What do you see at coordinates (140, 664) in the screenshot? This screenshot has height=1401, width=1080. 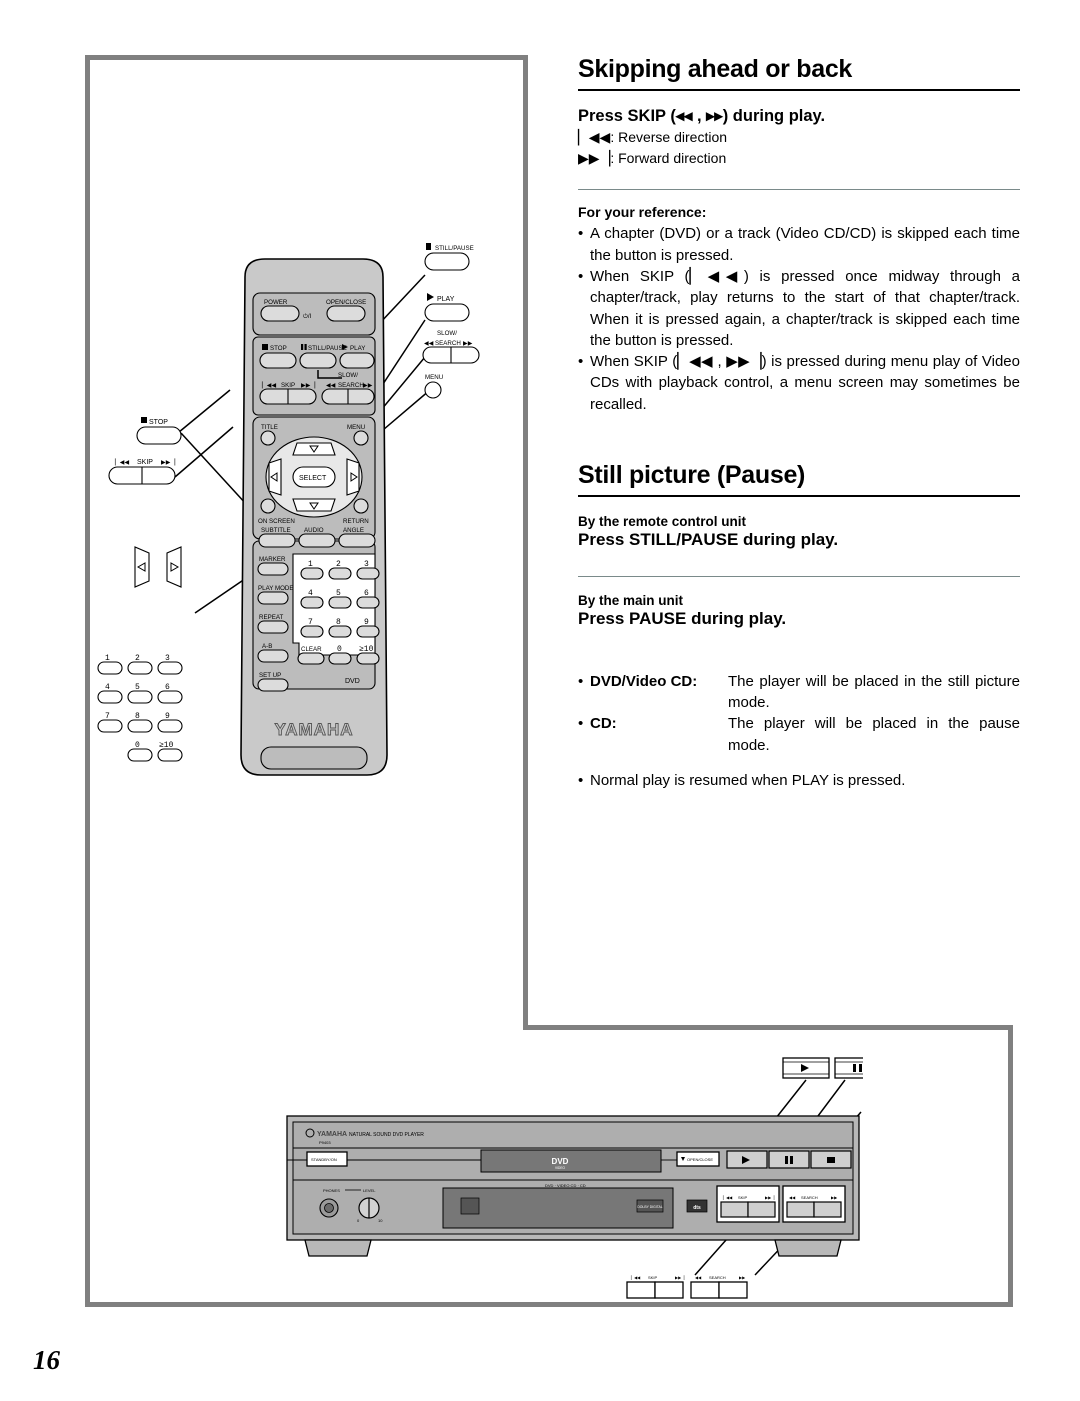 I see `callout-keypad-2: 2` at bounding box center [140, 664].